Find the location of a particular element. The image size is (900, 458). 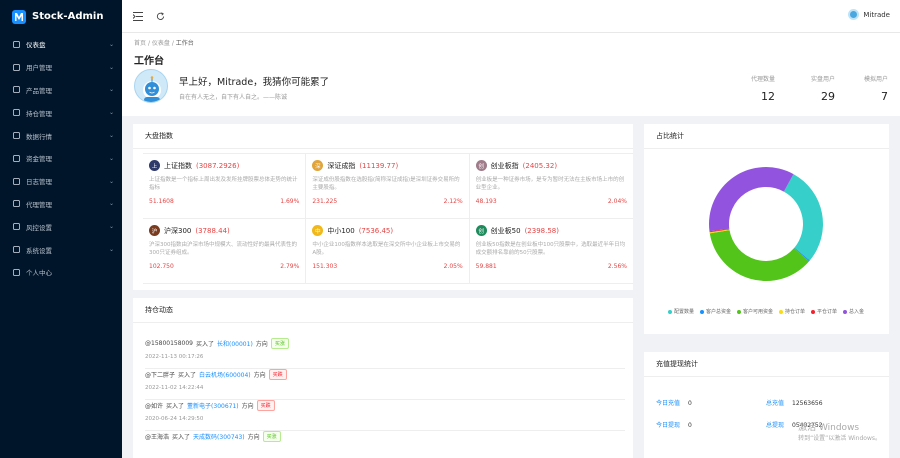

watermark-line2: 转到“设置”以激活 Windows。 is located at coordinates (839, 438).